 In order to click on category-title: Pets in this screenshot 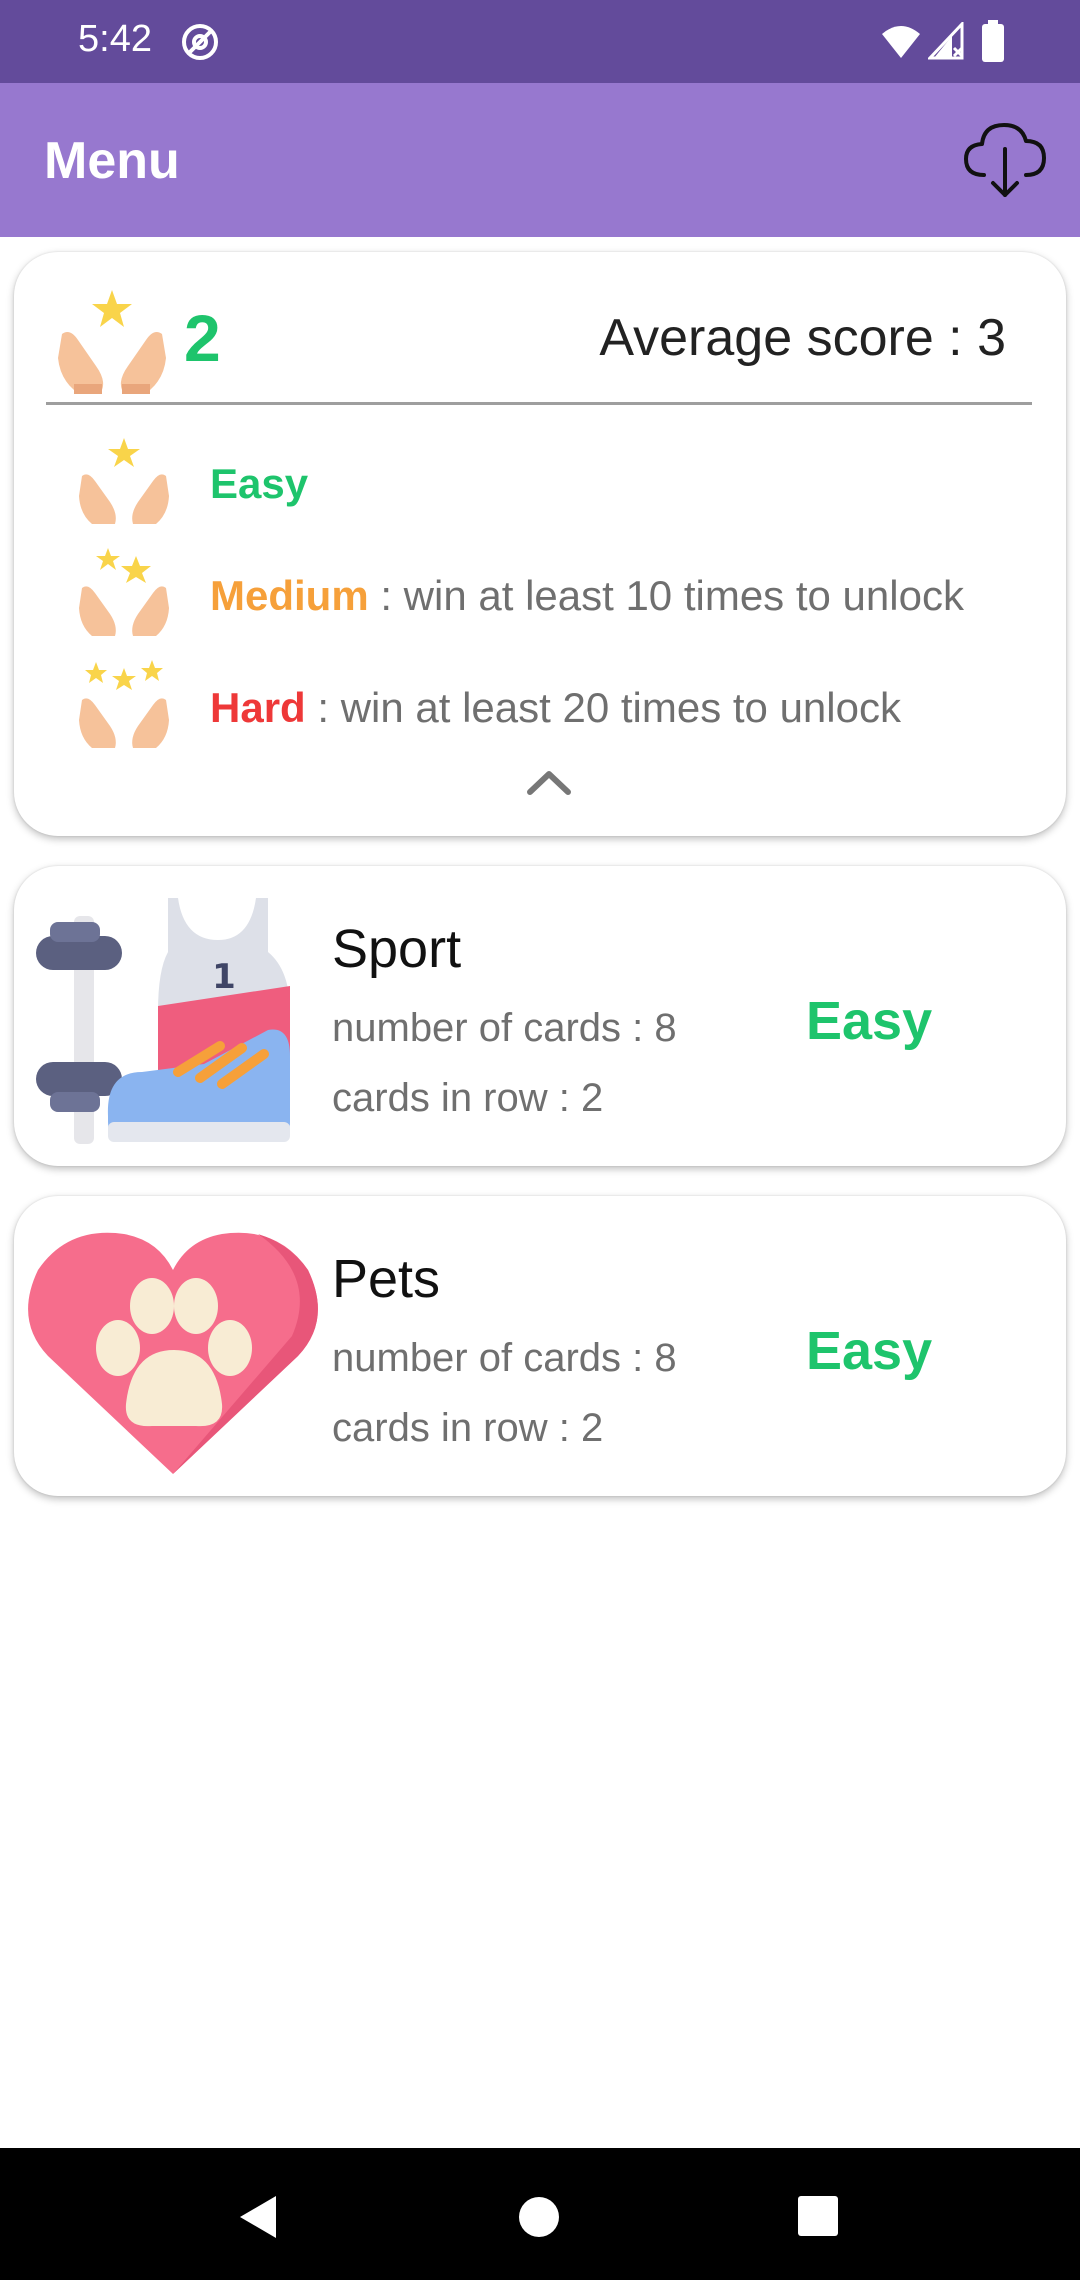, I will do `click(386, 1279)`.